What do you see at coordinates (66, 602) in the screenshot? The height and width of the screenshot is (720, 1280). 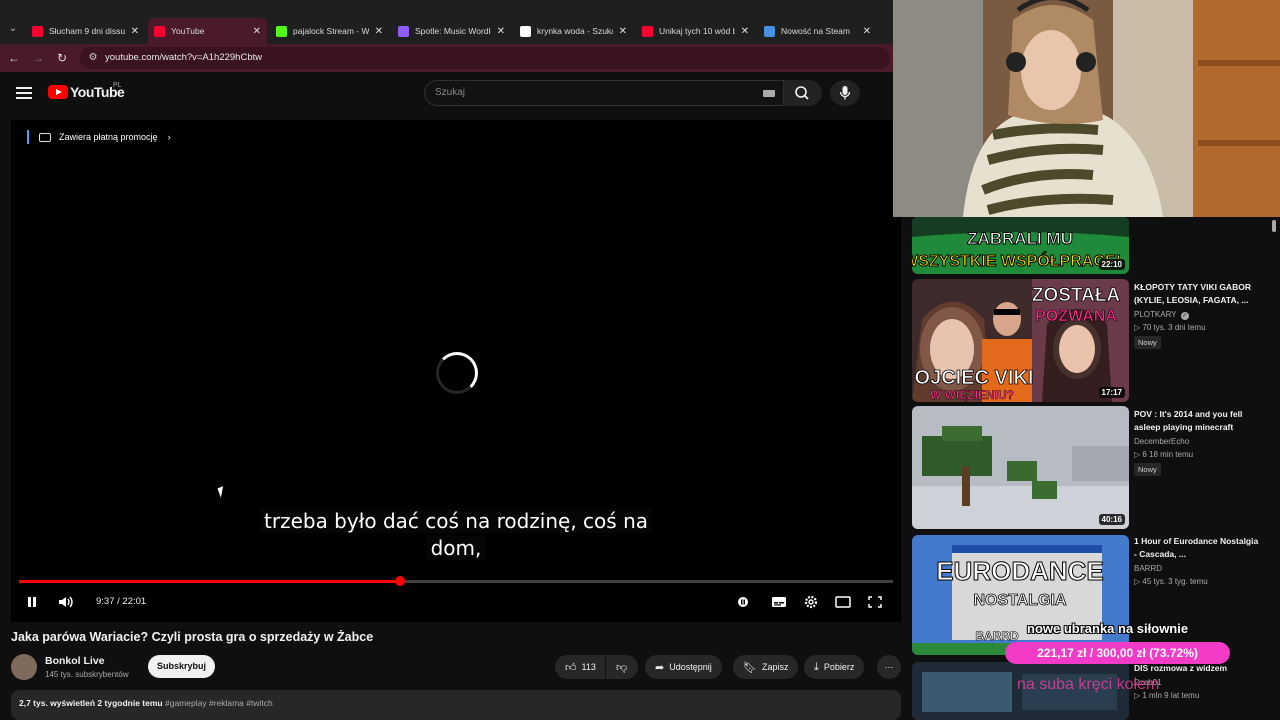 I see `volume-button` at bounding box center [66, 602].